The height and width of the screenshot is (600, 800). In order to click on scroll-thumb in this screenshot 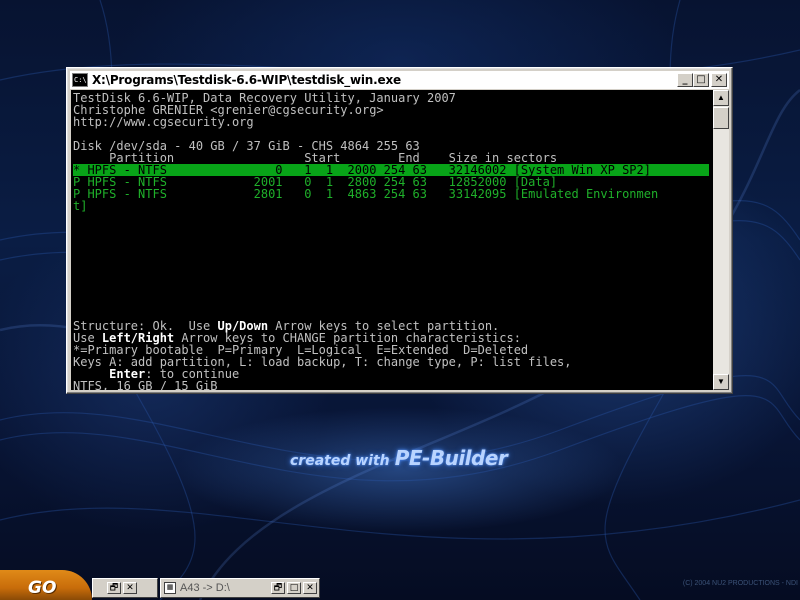, I will do `click(721, 118)`.